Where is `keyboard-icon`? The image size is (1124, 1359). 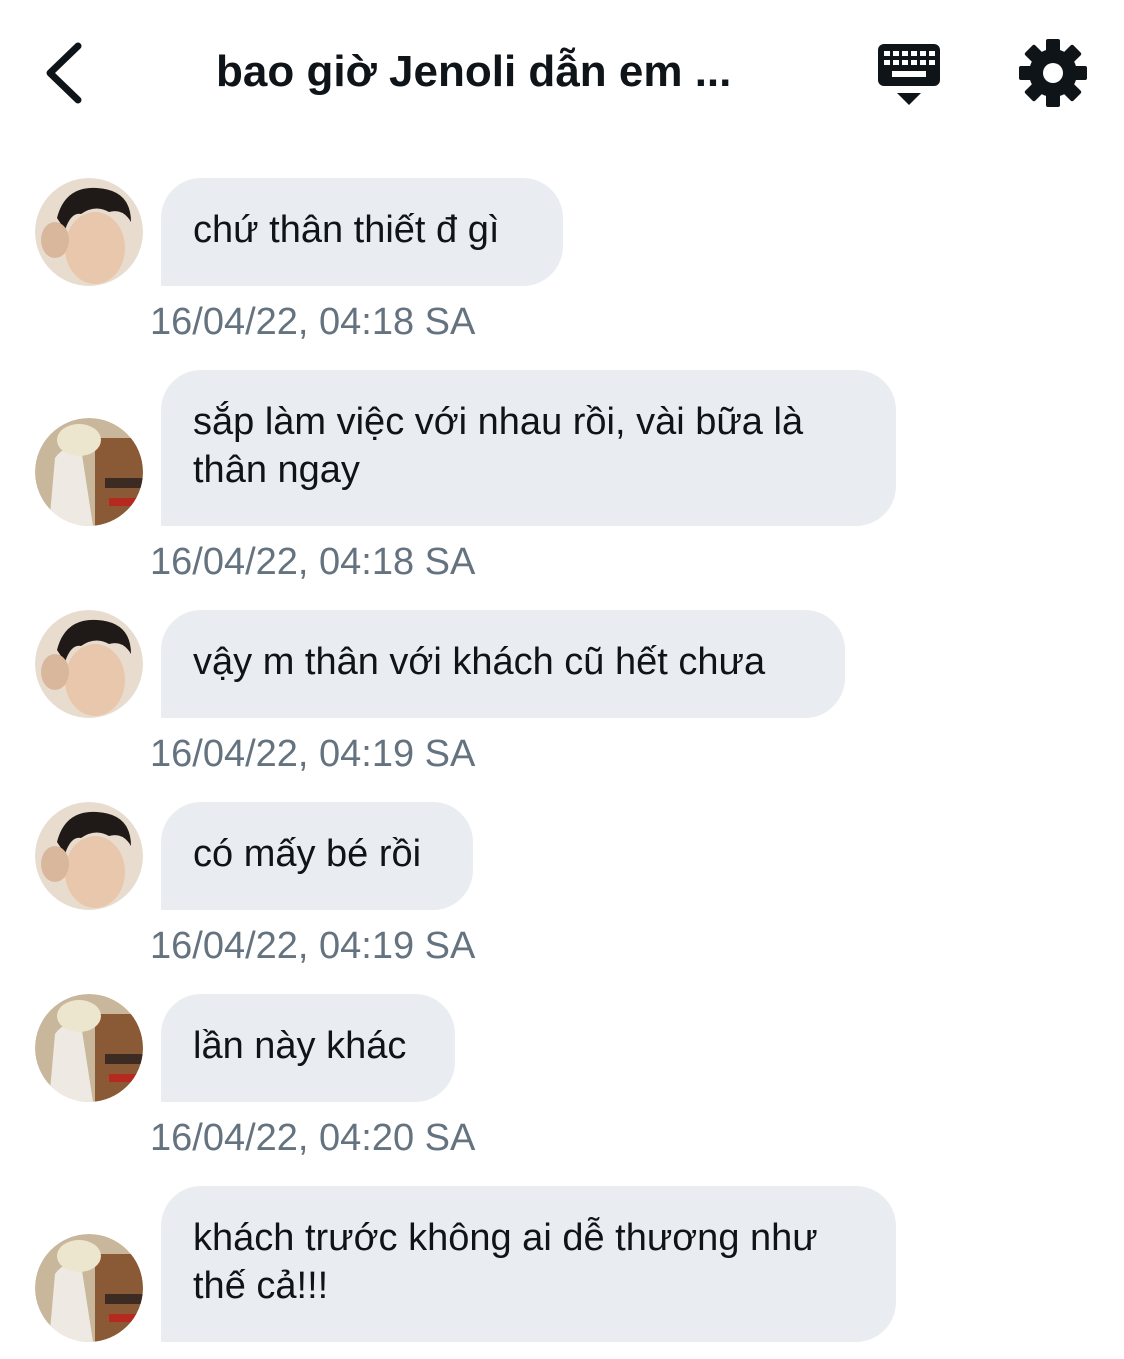
keyboard-icon is located at coordinates (909, 74).